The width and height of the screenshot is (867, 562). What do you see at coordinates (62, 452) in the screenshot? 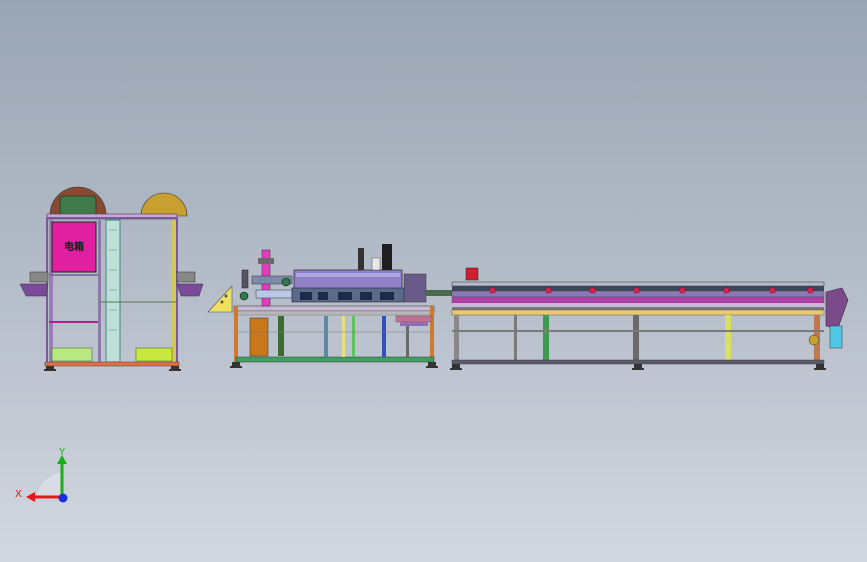
I see `y-axis-label: Y` at bounding box center [62, 452].